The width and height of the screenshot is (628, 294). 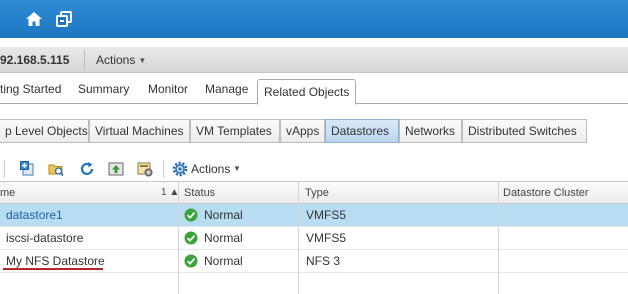 I want to click on annotation-underline, so click(x=53, y=269).